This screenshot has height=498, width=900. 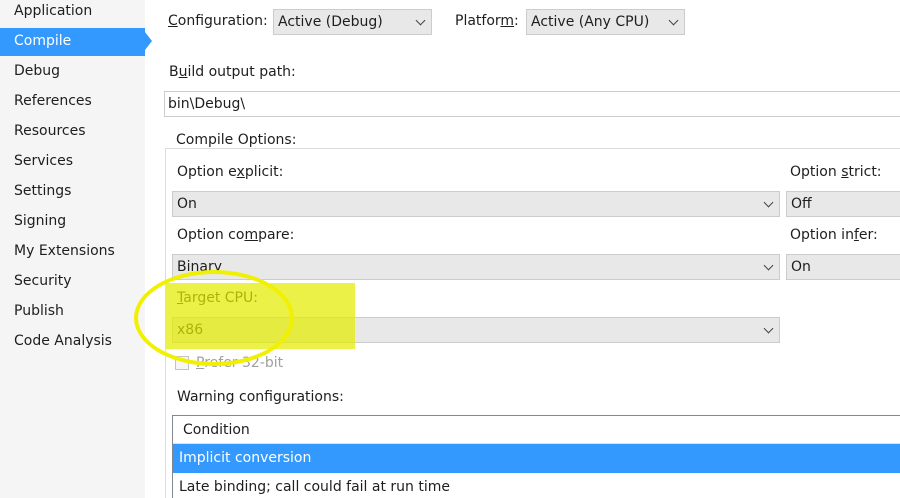 I want to click on configuration-label: Configuration:, so click(x=218, y=21).